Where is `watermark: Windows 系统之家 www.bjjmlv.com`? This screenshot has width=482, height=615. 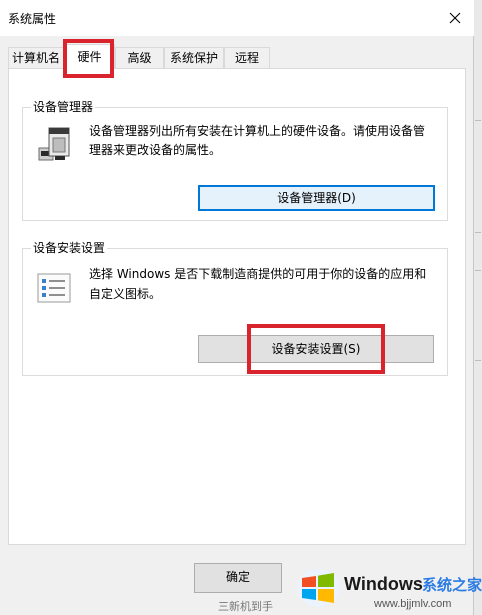 watermark: Windows 系统之家 www.bjjmlv.com is located at coordinates (385, 587).